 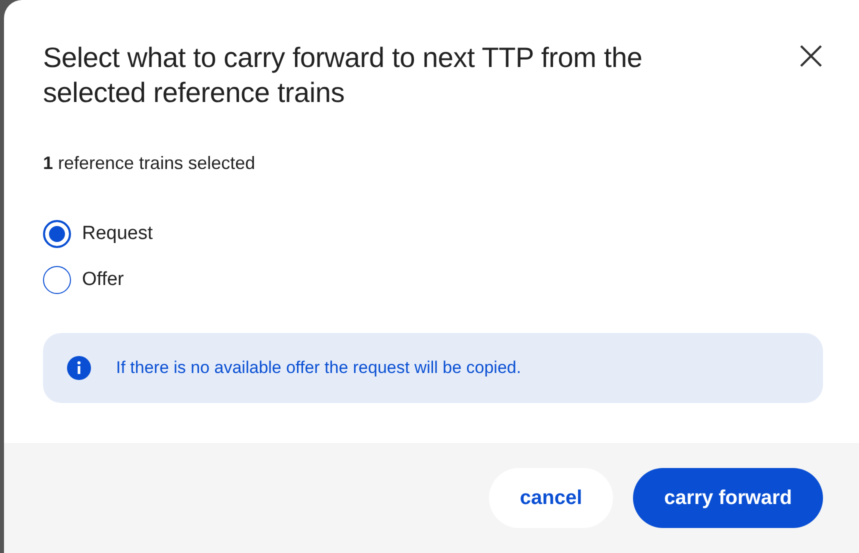 I want to click on info-icon, so click(x=79, y=368).